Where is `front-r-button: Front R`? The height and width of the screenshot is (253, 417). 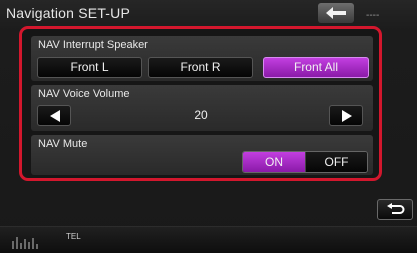
front-r-button: Front R is located at coordinates (200, 67).